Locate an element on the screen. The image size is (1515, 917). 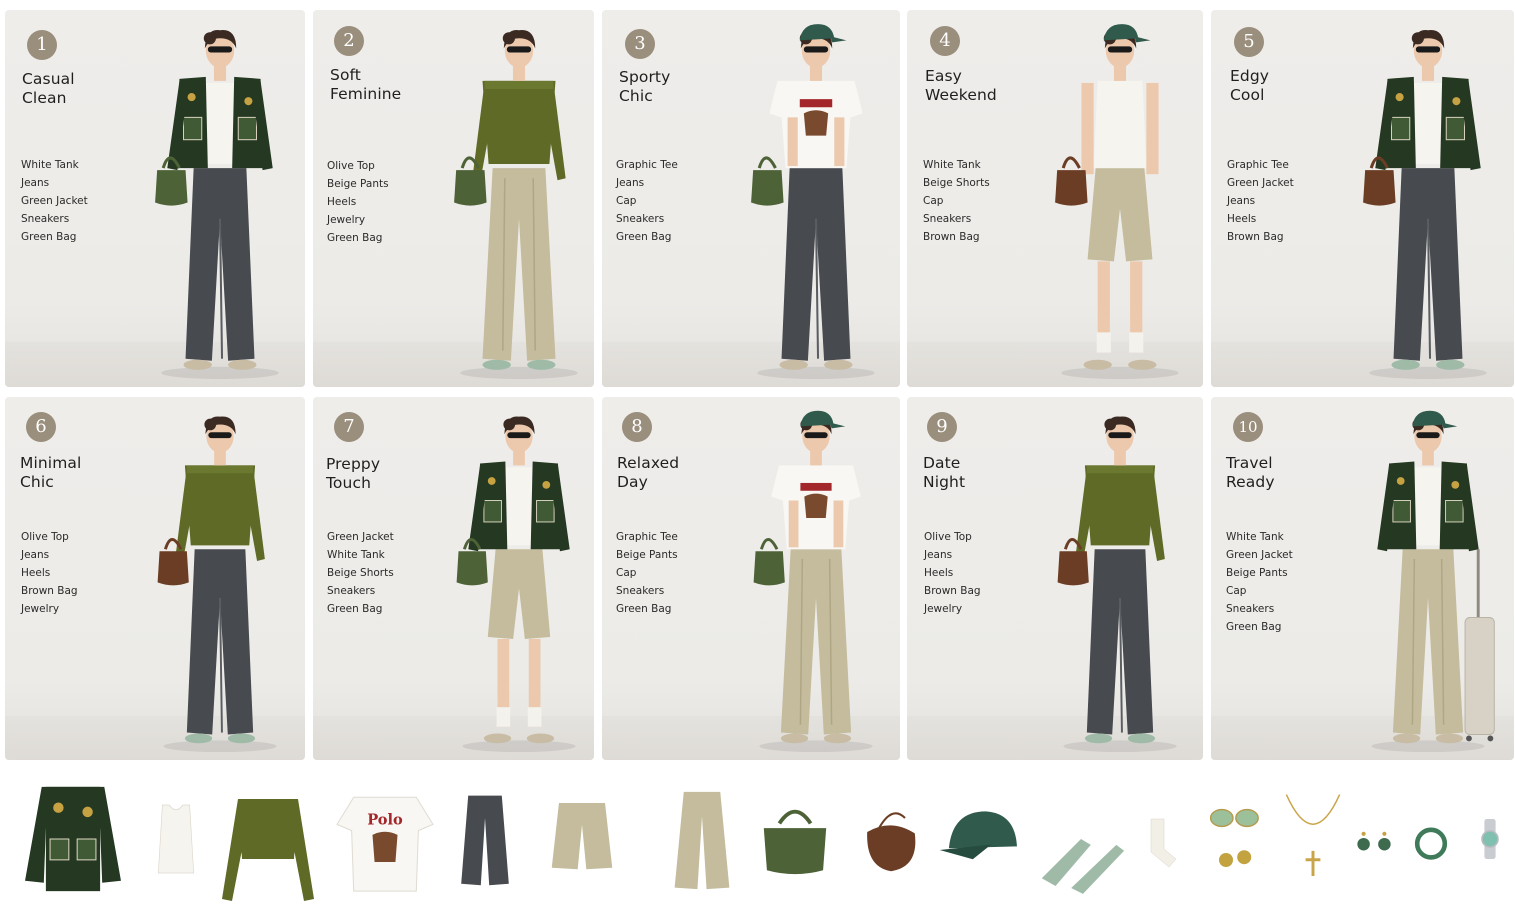
green-handbag is located at coordinates (767, 181).